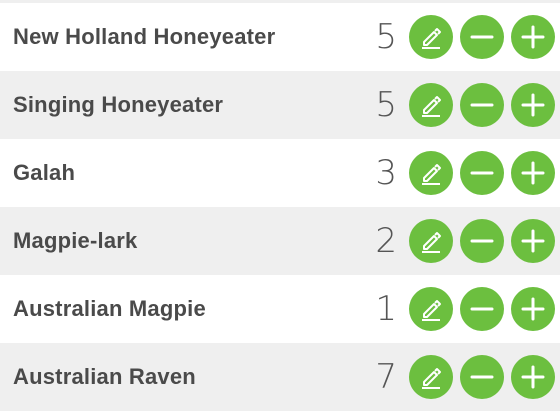 This screenshot has height=411, width=560. What do you see at coordinates (44, 172) in the screenshot?
I see `bird-name: Galah` at bounding box center [44, 172].